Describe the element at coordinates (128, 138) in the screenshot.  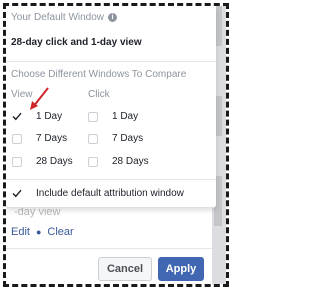
I see `click-7-days-label: 7 Days` at that location.